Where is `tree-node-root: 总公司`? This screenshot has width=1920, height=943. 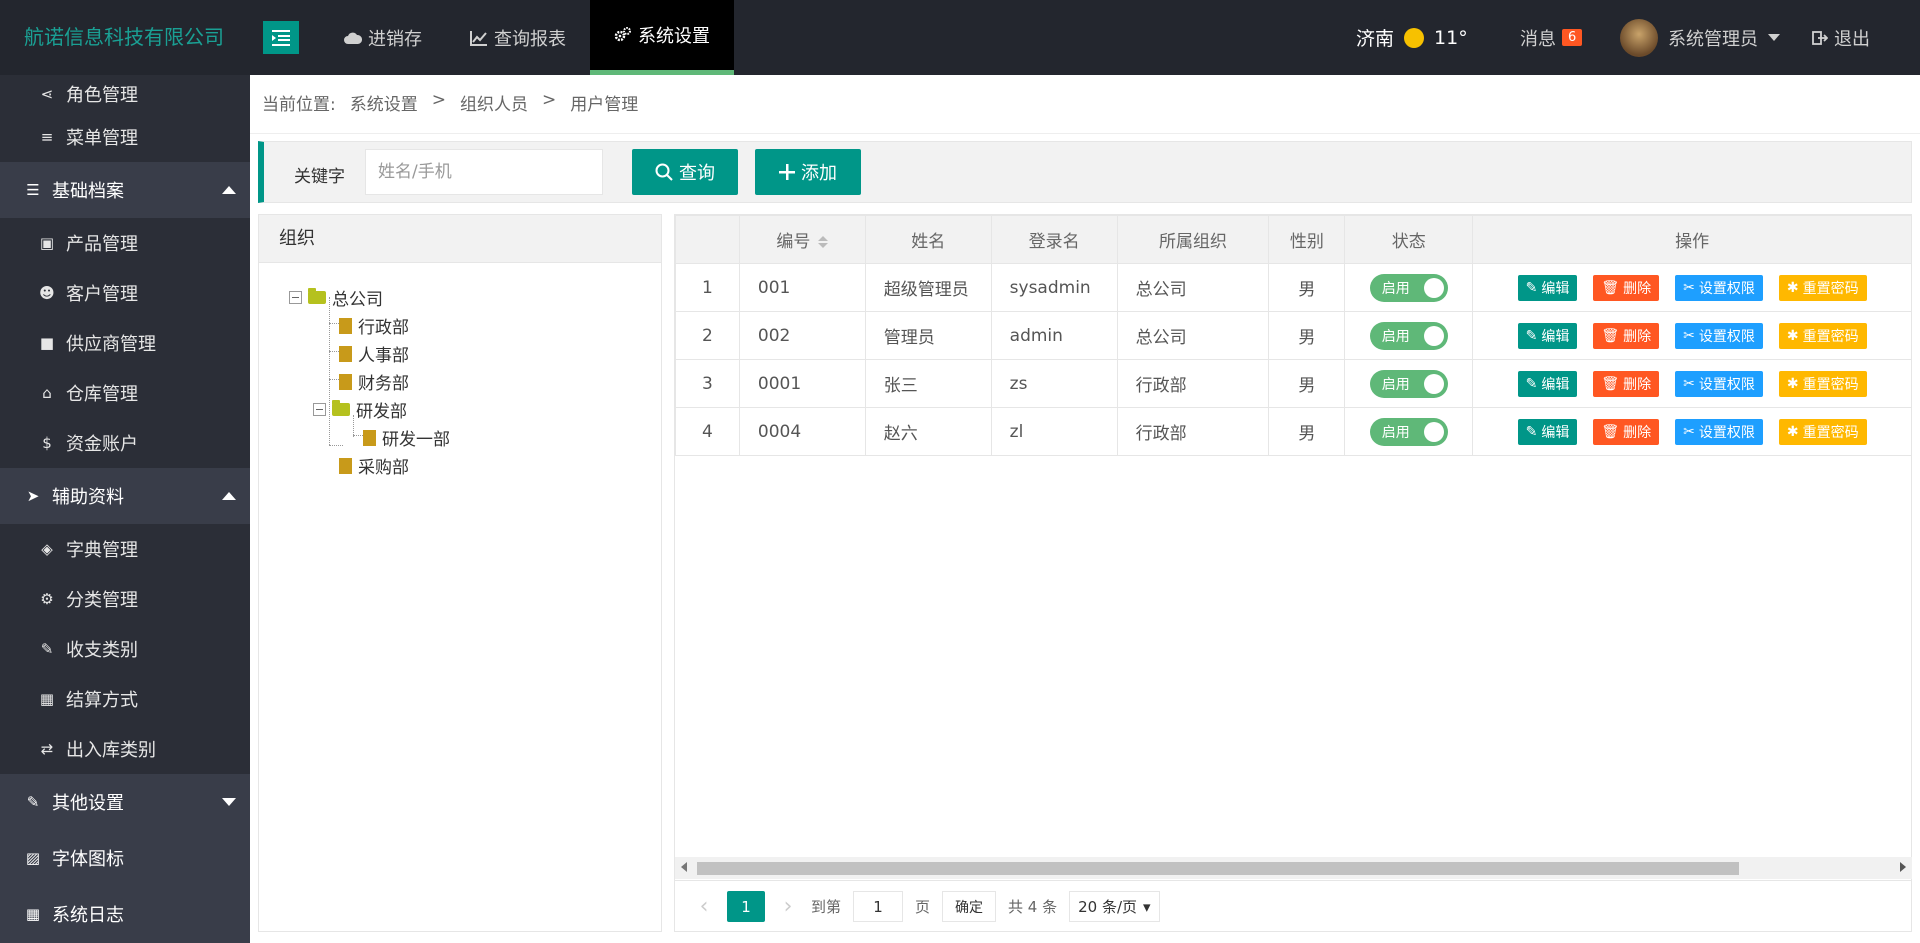
tree-node-root: 总公司 is located at coordinates (336, 297).